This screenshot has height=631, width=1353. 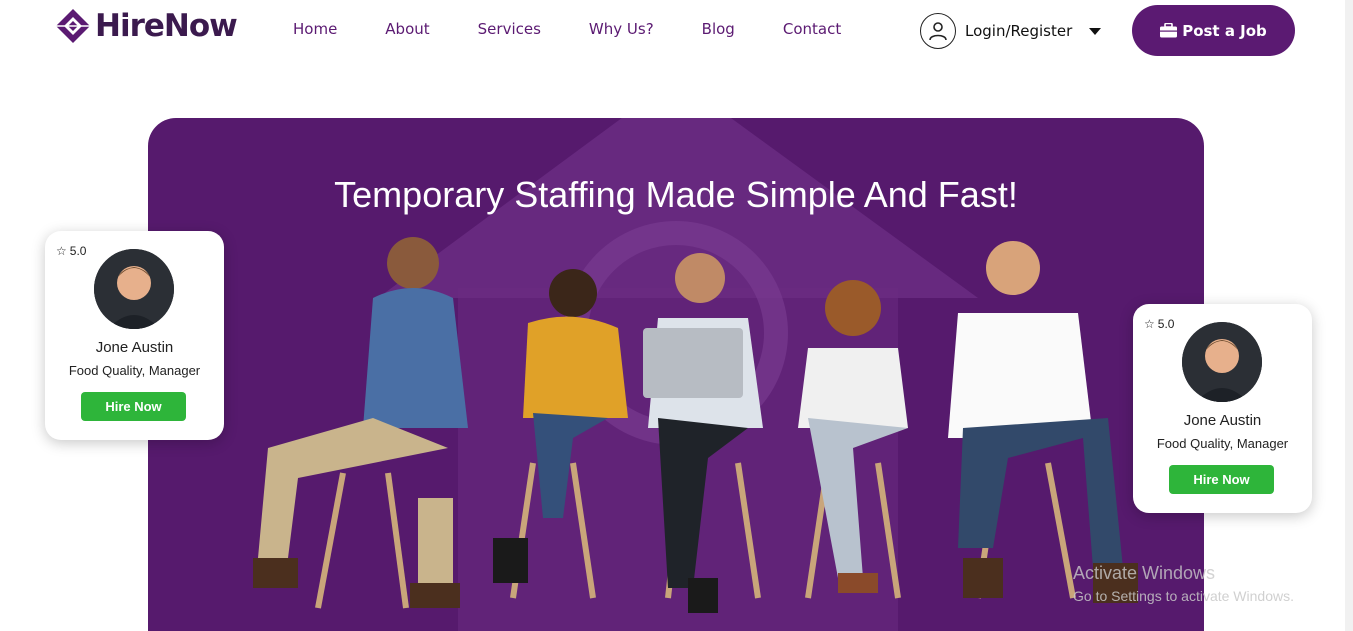 What do you see at coordinates (509, 29) in the screenshot?
I see `nav-services: Services` at bounding box center [509, 29].